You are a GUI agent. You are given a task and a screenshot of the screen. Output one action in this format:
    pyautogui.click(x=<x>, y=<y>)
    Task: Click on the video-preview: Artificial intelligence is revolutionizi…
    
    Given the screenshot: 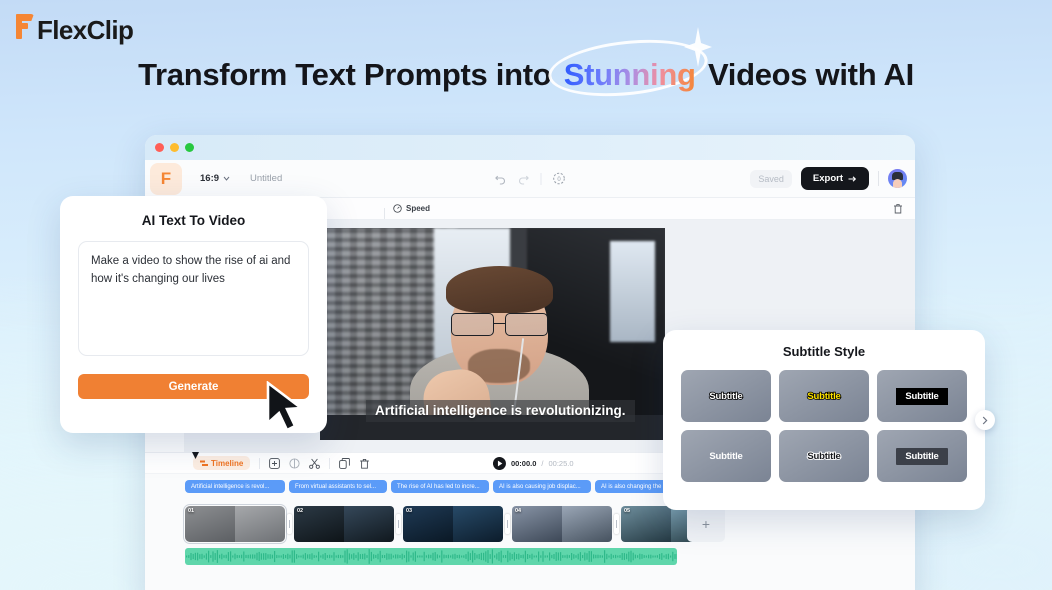 What is the action you would take?
    pyautogui.click(x=492, y=334)
    